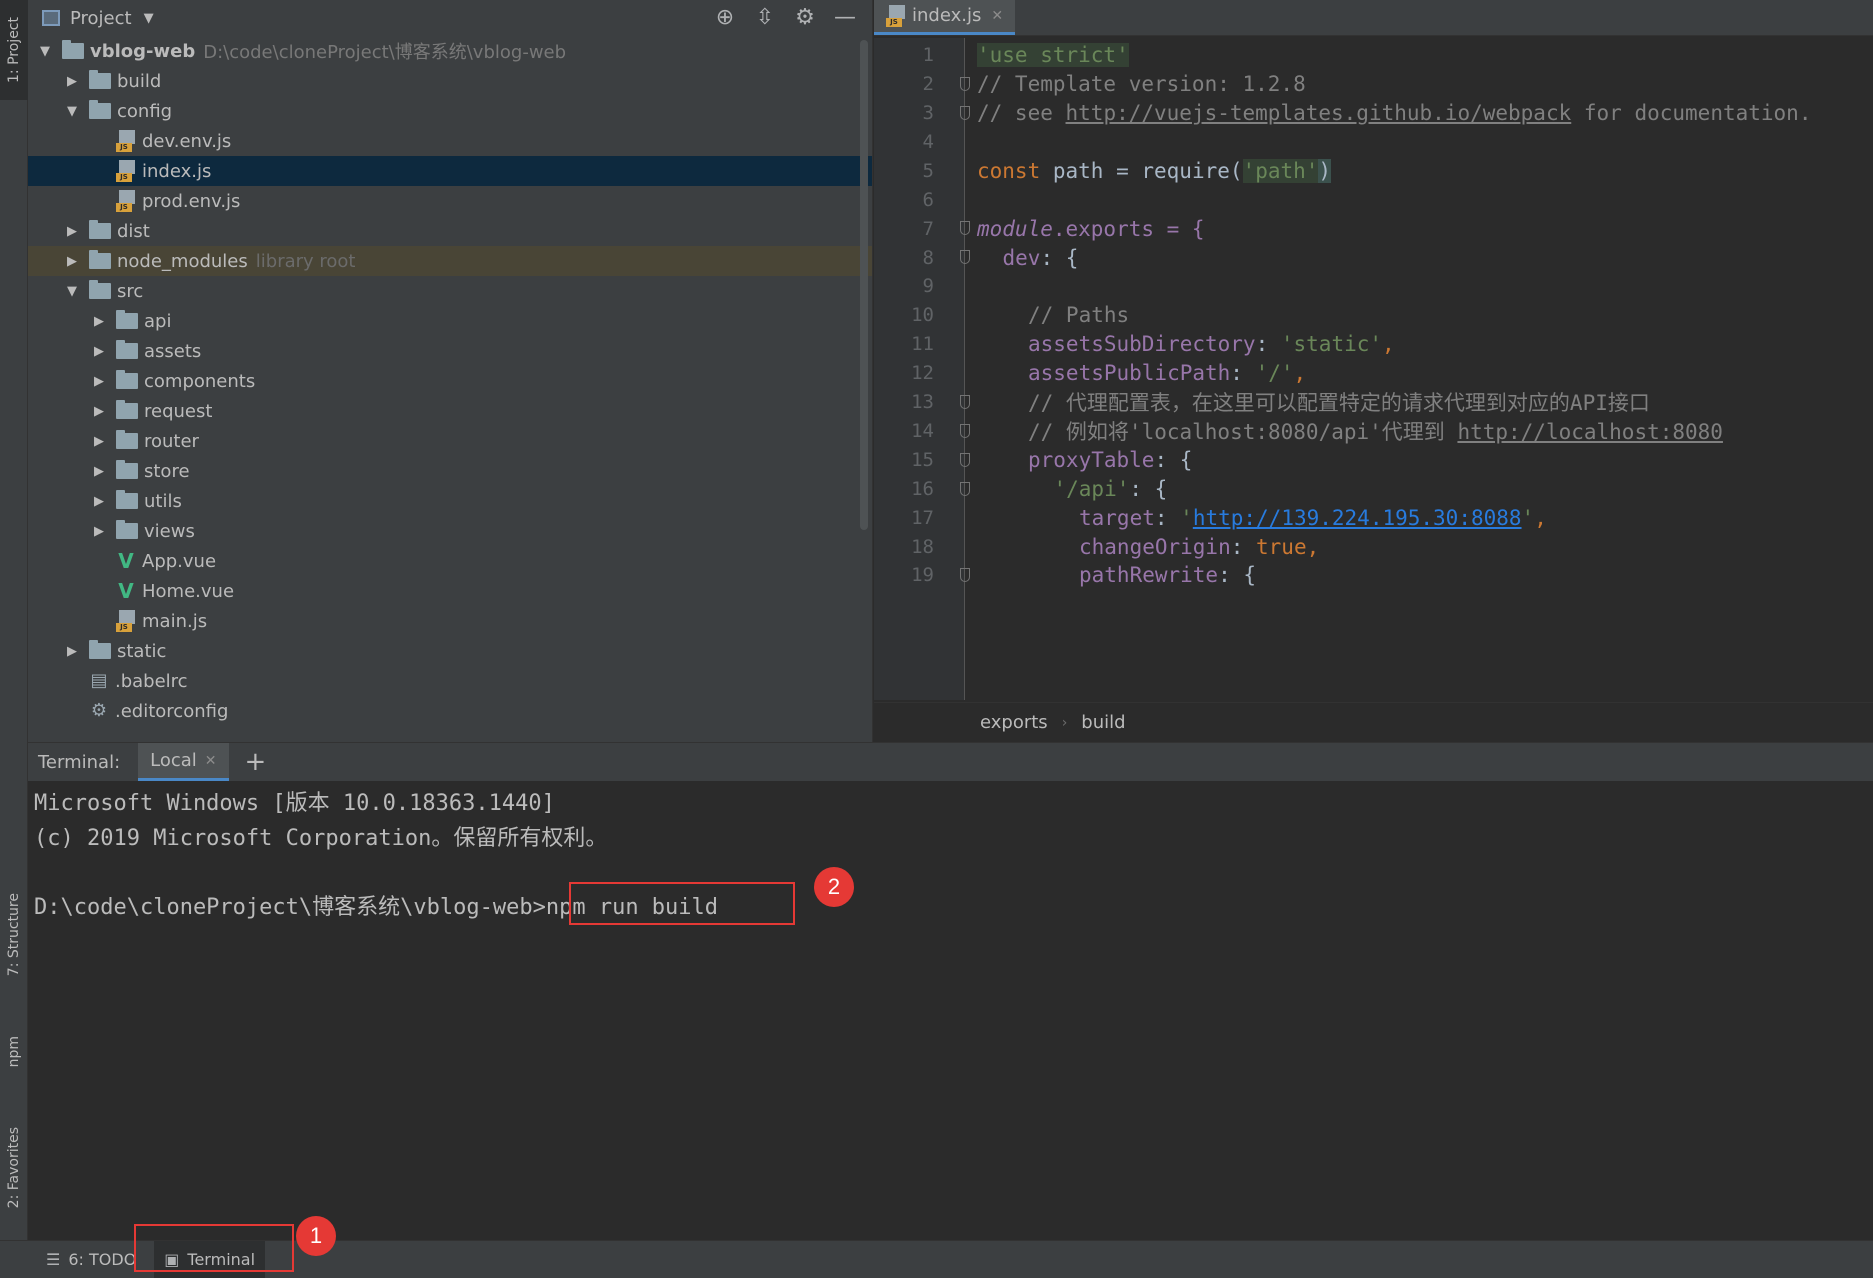  I want to click on tree-row: ▶⚙.editorconfig, so click(450, 711).